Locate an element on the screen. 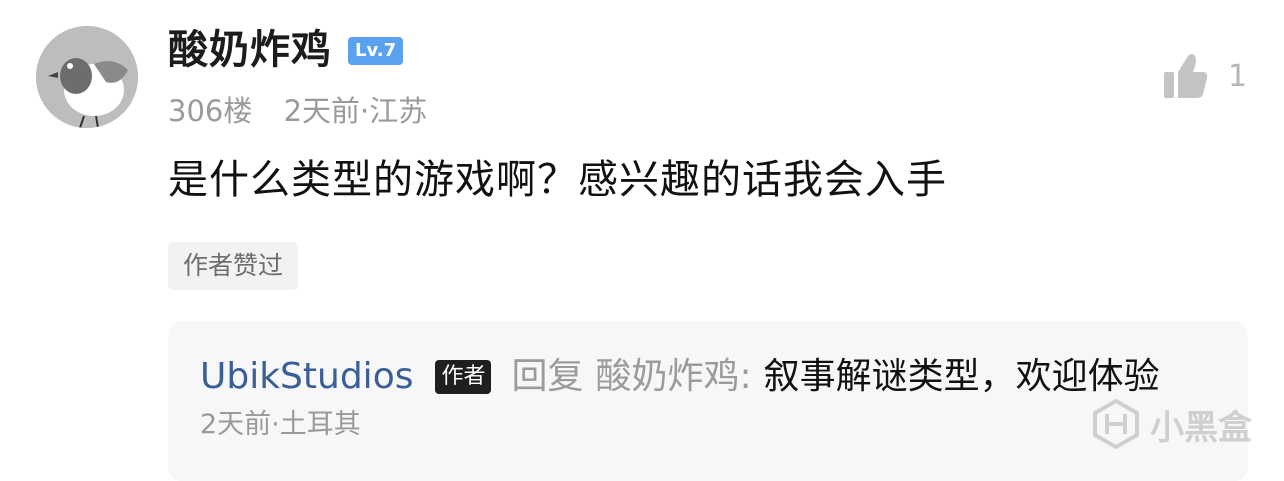 This screenshot has width=1284, height=481. like-button: 1 is located at coordinates (1204, 76).